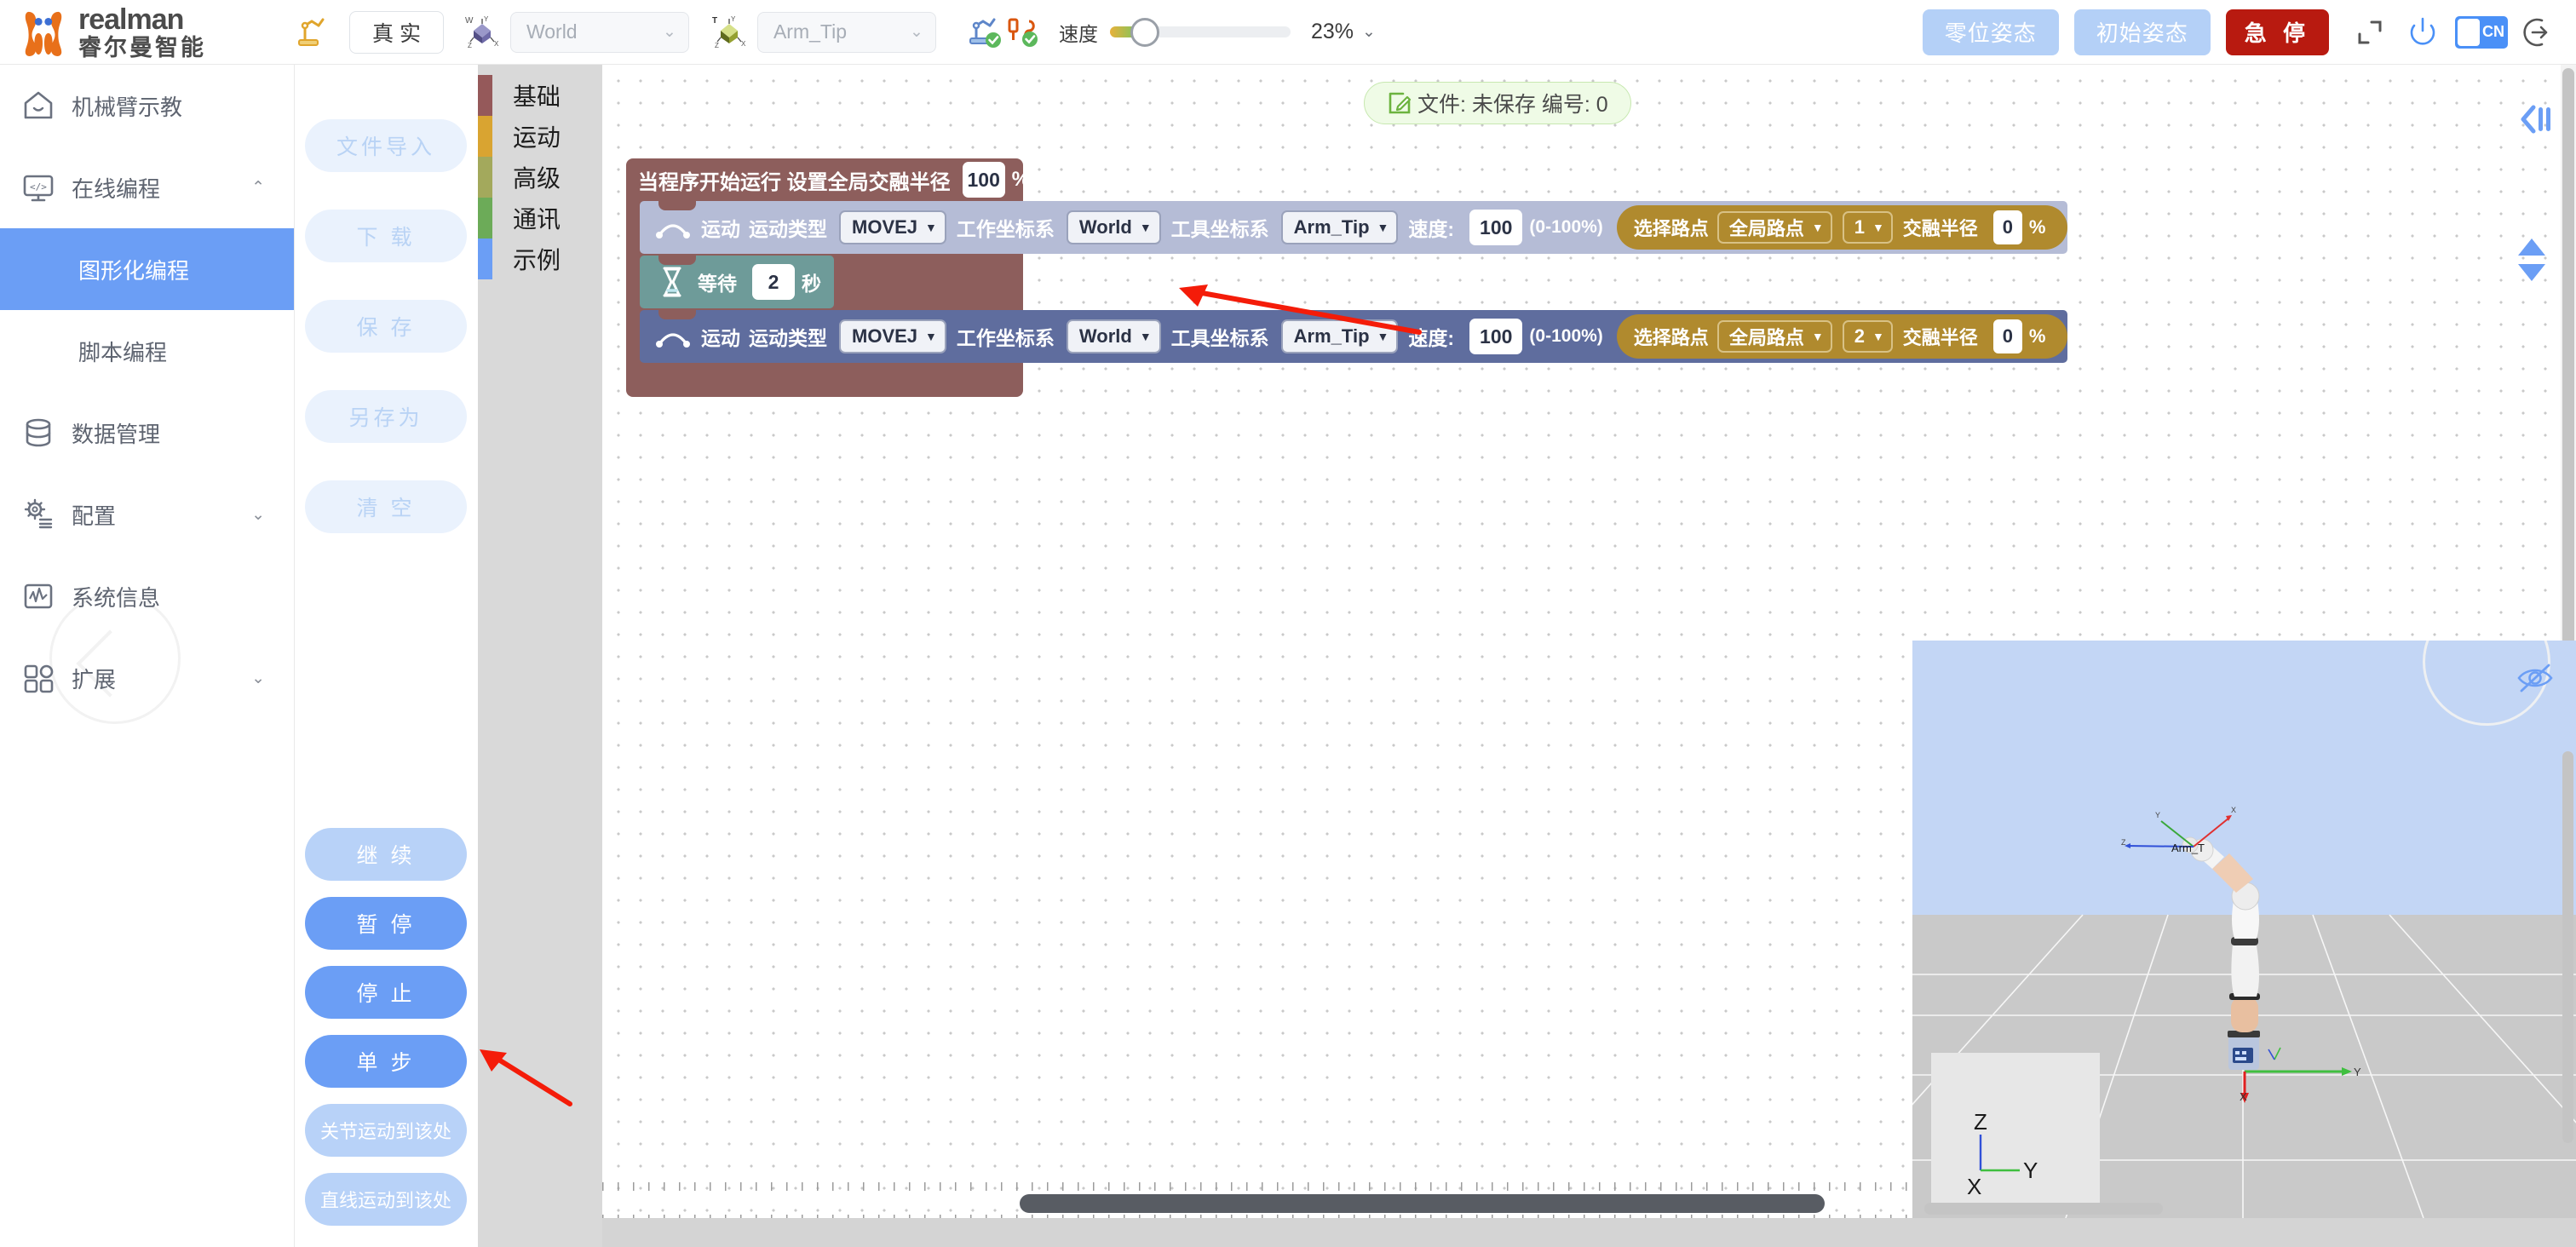  I want to click on language-toggle: CN, so click(2481, 32).